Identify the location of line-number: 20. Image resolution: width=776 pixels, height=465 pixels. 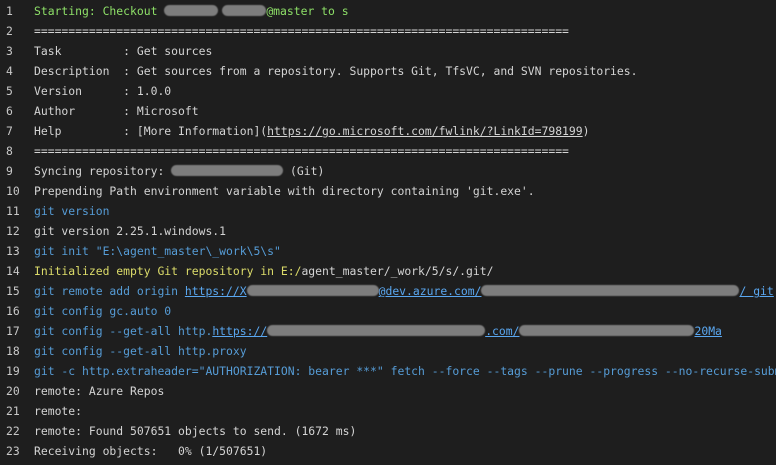
(13, 391).